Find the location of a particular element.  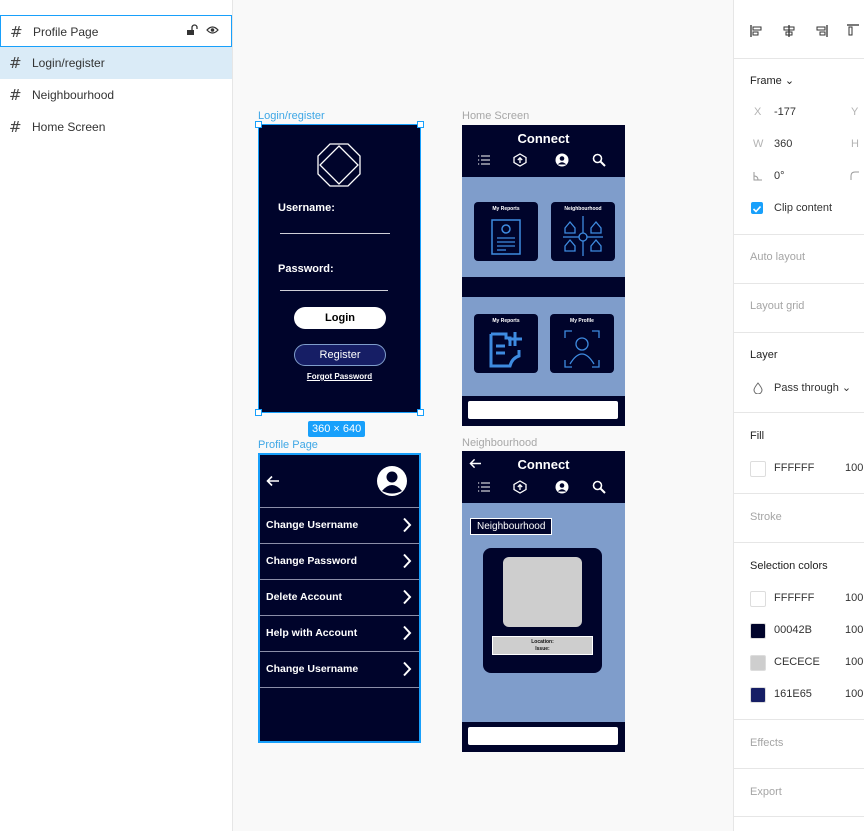

eye-icon is located at coordinates (212, 30).